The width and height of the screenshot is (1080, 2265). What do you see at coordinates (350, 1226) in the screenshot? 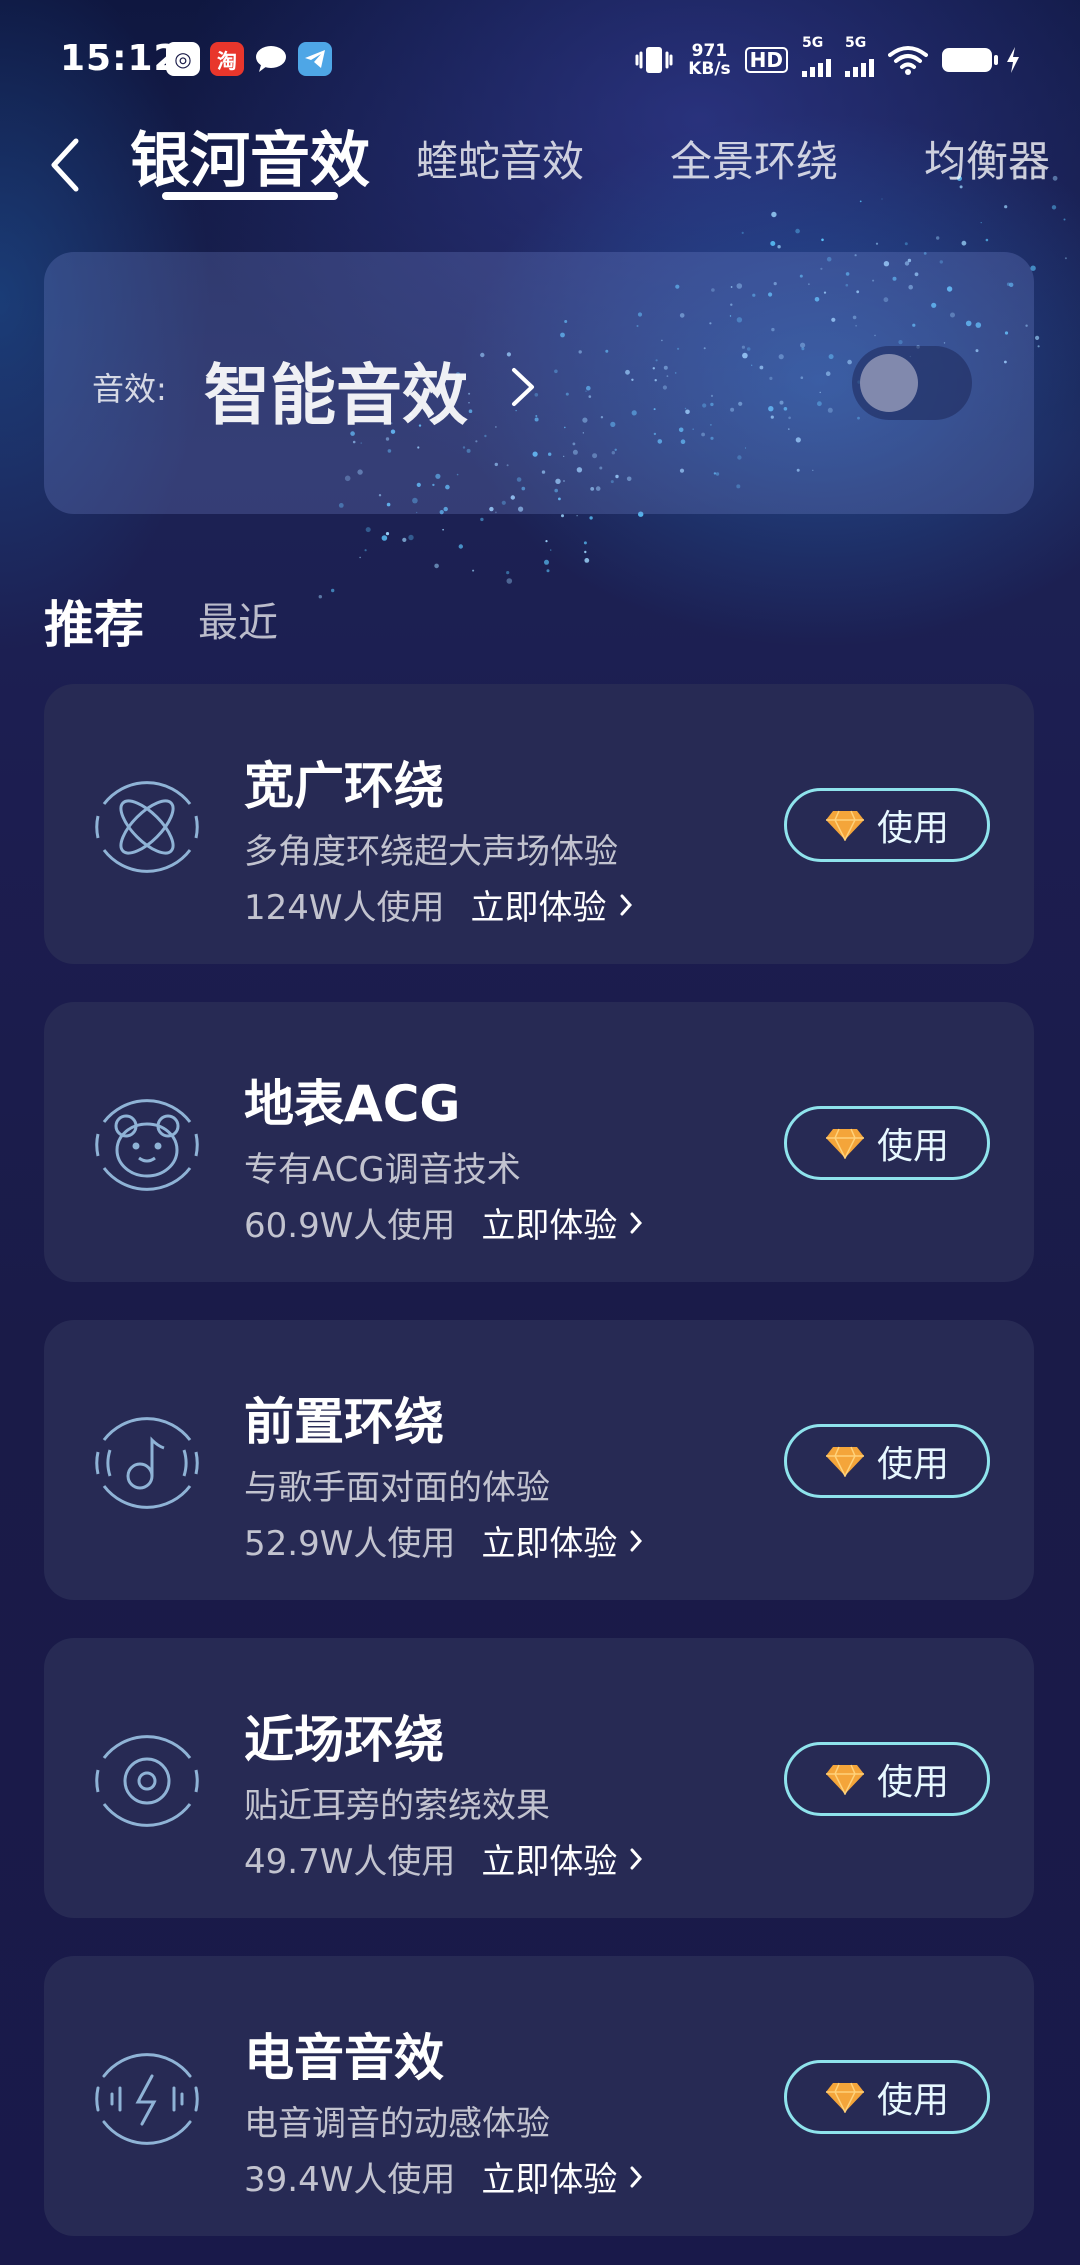
I see `usage-count: 60.9W人使用` at bounding box center [350, 1226].